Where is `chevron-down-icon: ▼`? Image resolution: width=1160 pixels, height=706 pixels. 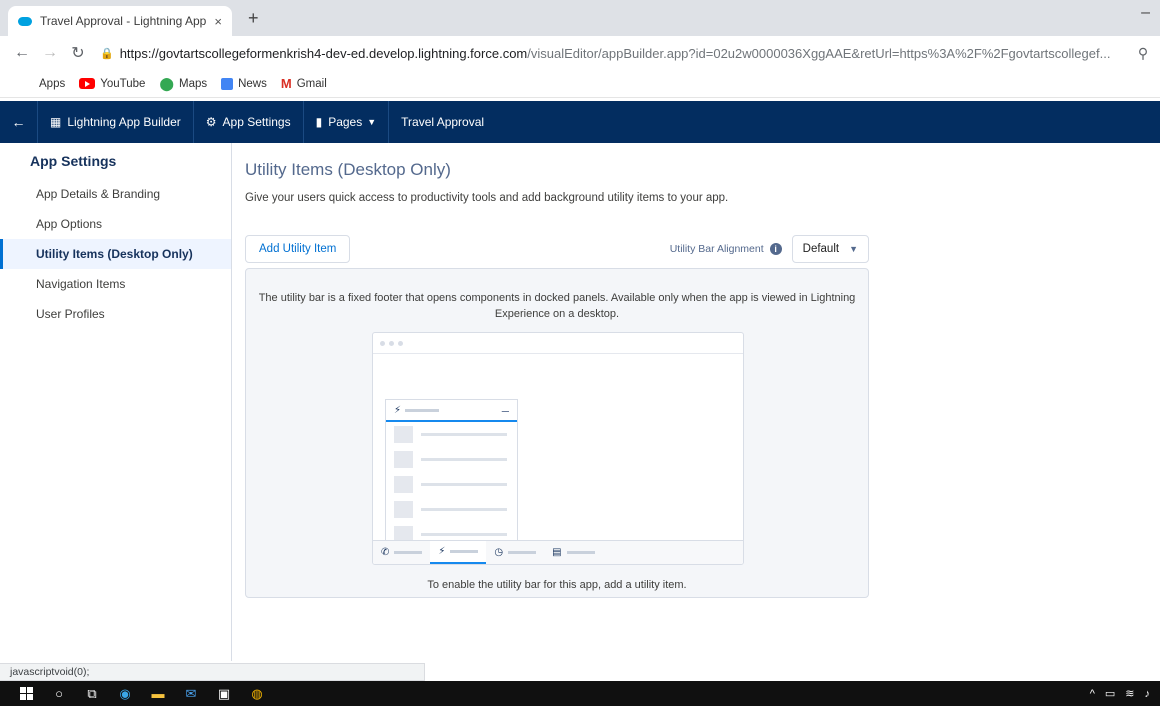 chevron-down-icon: ▼ is located at coordinates (372, 122).